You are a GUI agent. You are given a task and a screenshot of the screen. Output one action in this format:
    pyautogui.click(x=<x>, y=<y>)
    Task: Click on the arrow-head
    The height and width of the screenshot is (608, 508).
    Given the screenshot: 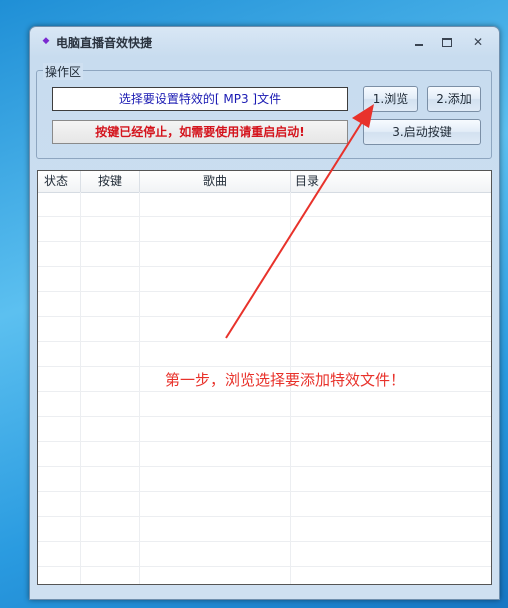 What is the action you would take?
    pyautogui.click(x=363, y=116)
    